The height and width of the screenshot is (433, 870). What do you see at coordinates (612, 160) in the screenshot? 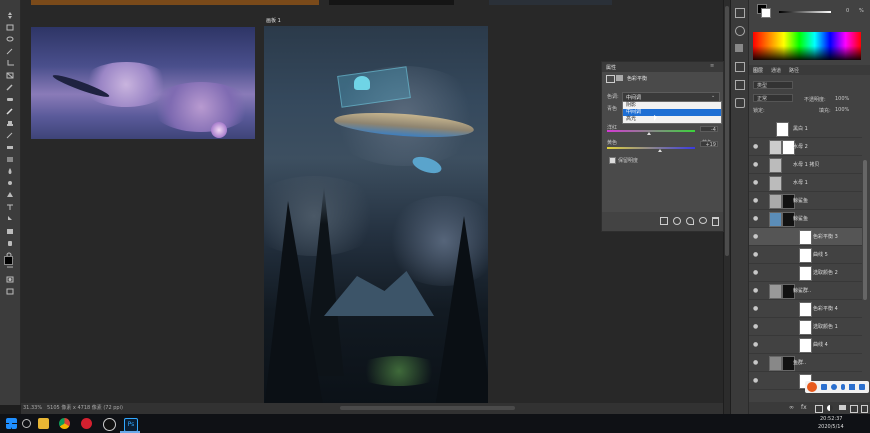
I see `preserve-luminosity-checkbox` at bounding box center [612, 160].